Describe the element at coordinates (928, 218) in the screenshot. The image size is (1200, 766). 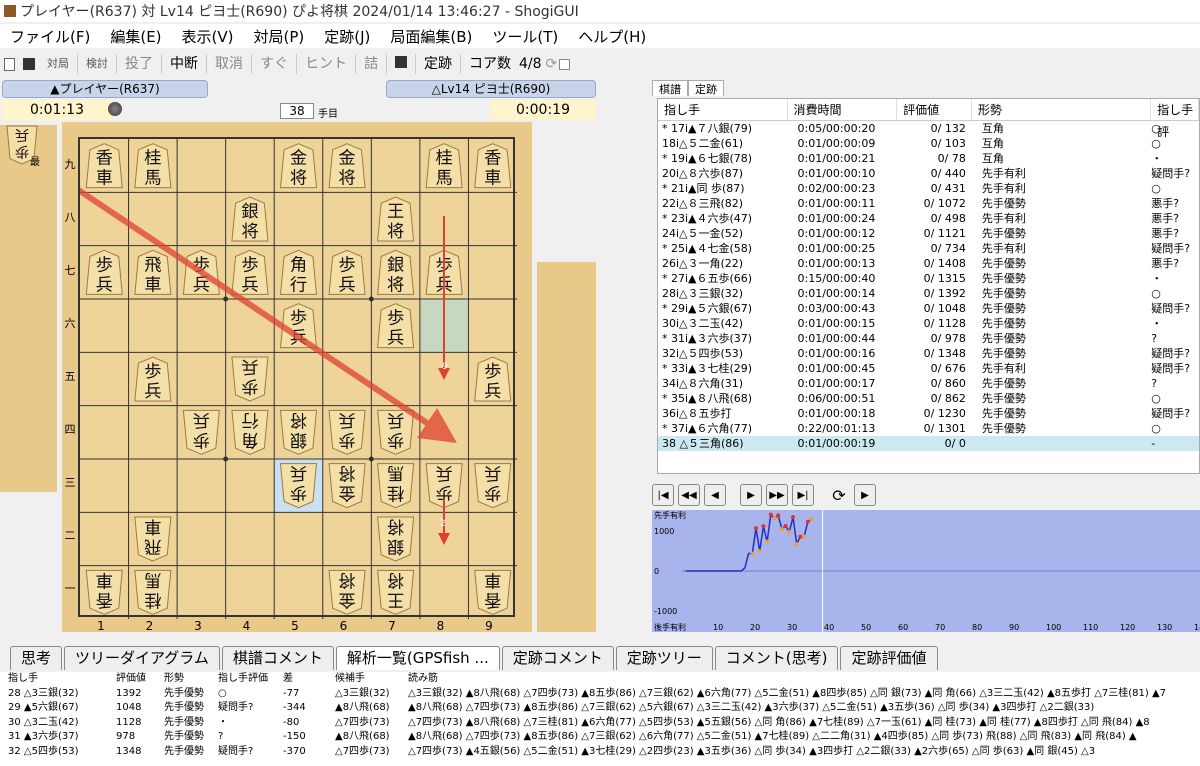
I see `kifu-row: * 23i▲４六歩(47) 0:01/00:00:24 0/ 498 先手有利 悪手?` at that location.